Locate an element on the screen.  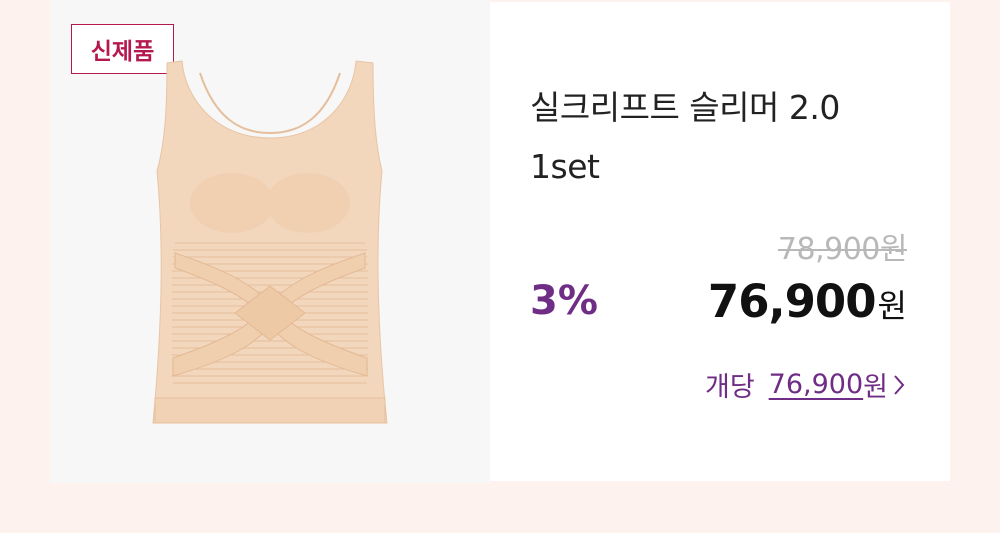
per-unit-price-link: 개당 76,900 원 is located at coordinates (805, 384).